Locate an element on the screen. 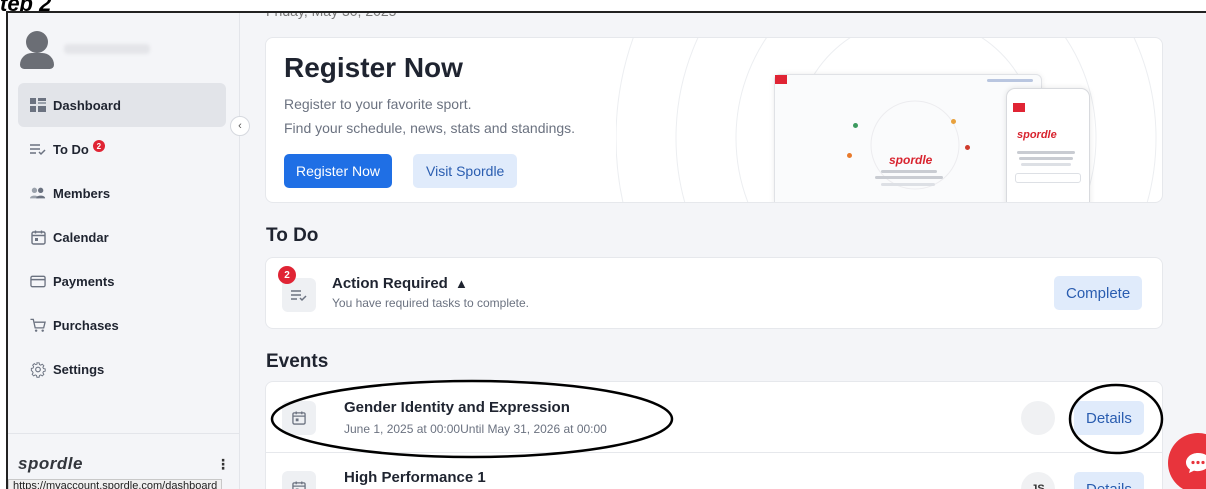  sidebar-item-payments: Payments is located at coordinates (122, 281).